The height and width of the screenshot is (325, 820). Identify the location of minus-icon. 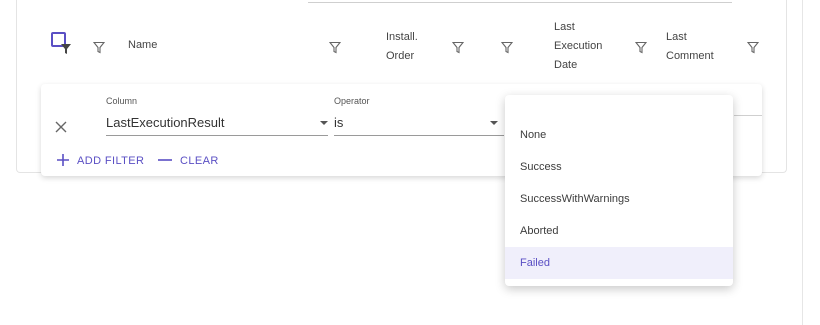
(165, 161).